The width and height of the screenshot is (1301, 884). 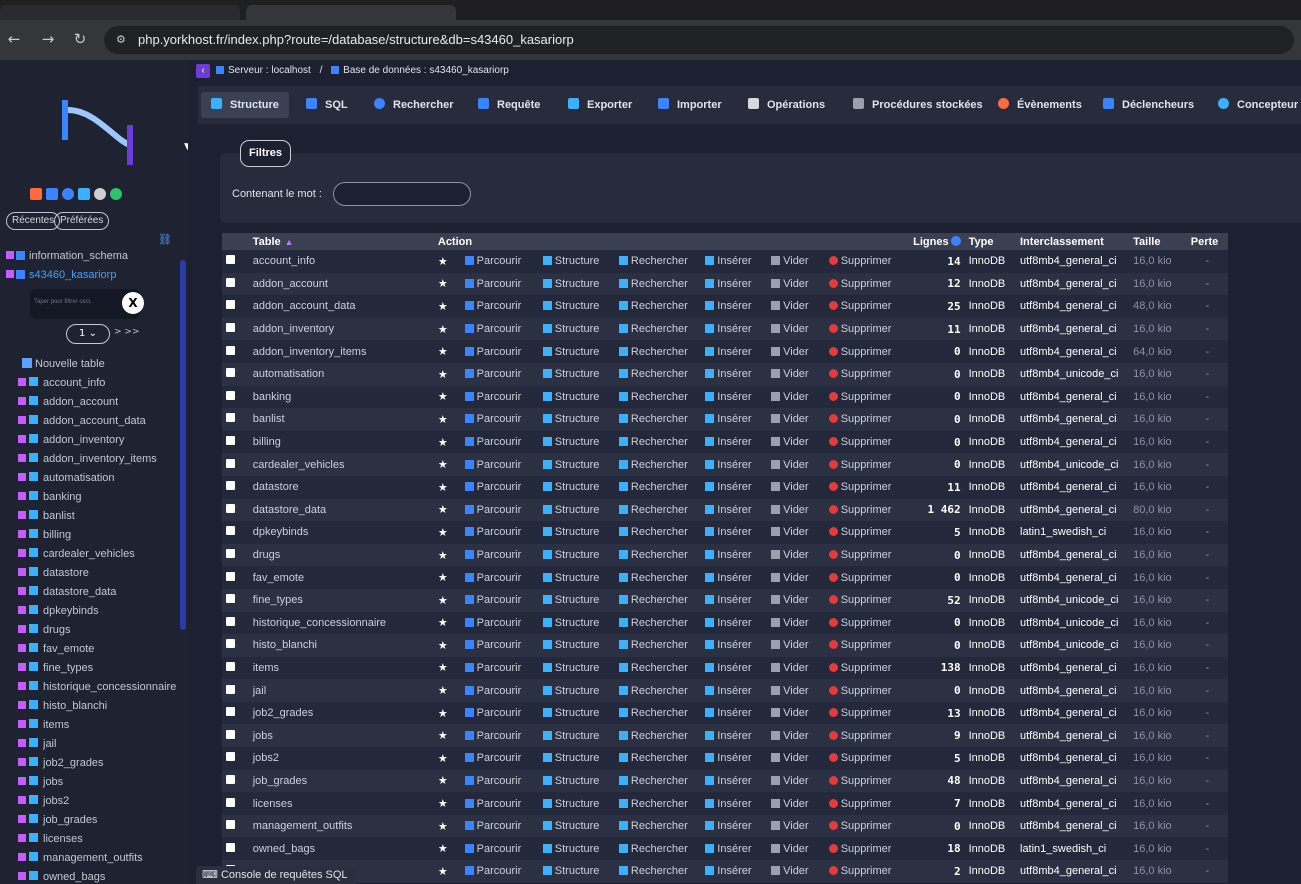 What do you see at coordinates (276, 875) in the screenshot?
I see `sql-console-toggle: ⌨ Console de requêtes SQL` at bounding box center [276, 875].